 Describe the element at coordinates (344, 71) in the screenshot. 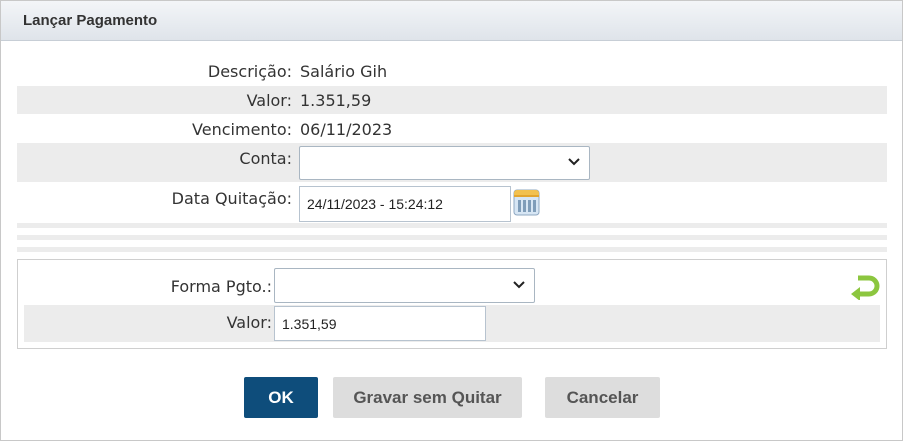

I see `descricao-value: Salário Gih` at that location.